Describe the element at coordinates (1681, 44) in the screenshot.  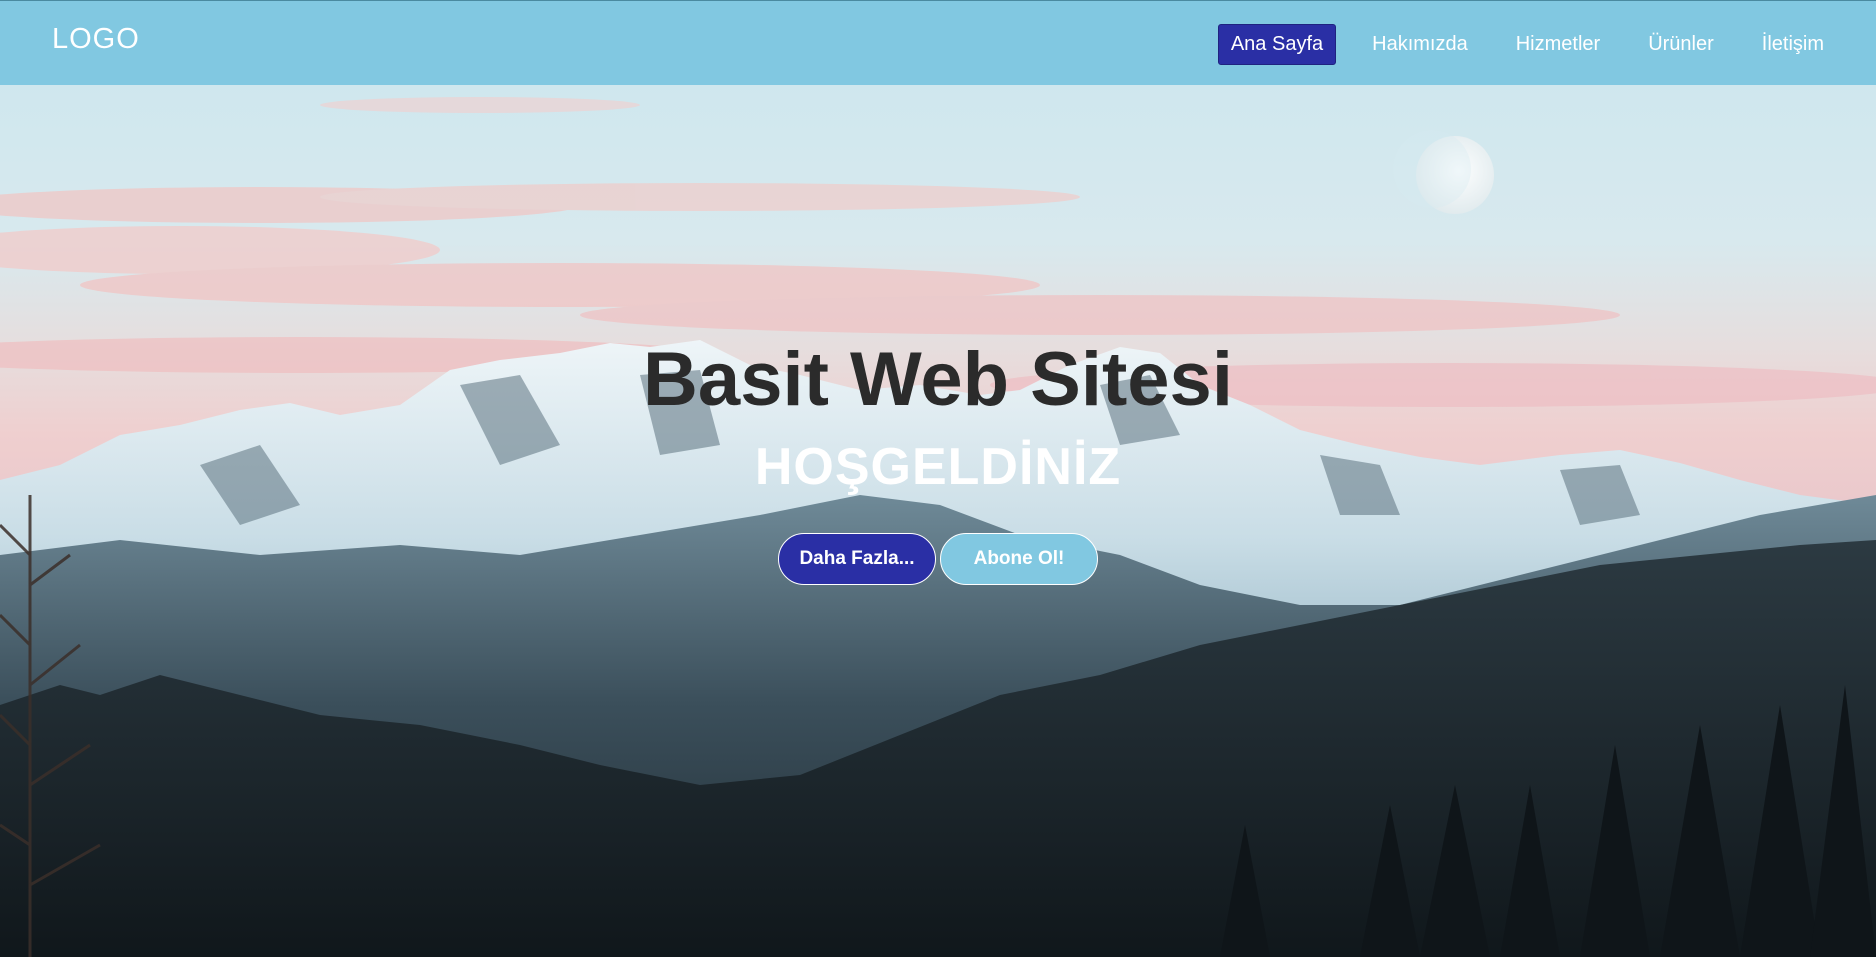
I see `nav-item-products: Ürünler` at that location.